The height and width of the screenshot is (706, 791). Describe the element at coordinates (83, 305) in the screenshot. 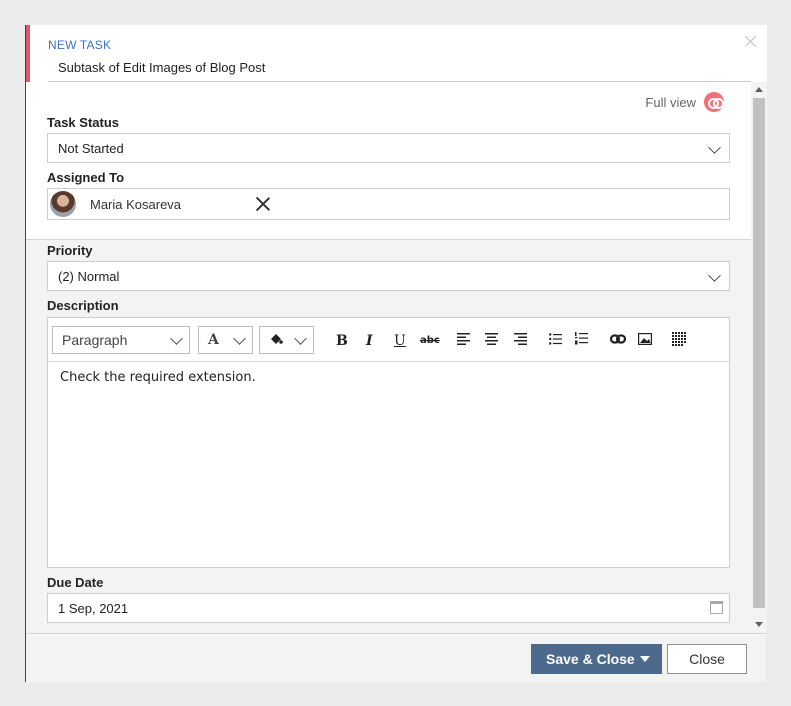

I see `description-label: Description` at that location.